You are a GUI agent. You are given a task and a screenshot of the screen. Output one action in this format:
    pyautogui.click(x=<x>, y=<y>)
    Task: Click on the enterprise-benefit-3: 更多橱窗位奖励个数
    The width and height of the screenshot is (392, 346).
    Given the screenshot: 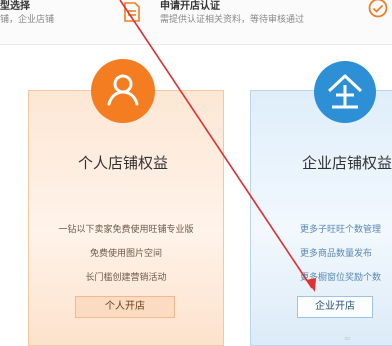 What is the action you would take?
    pyautogui.click(x=341, y=278)
    